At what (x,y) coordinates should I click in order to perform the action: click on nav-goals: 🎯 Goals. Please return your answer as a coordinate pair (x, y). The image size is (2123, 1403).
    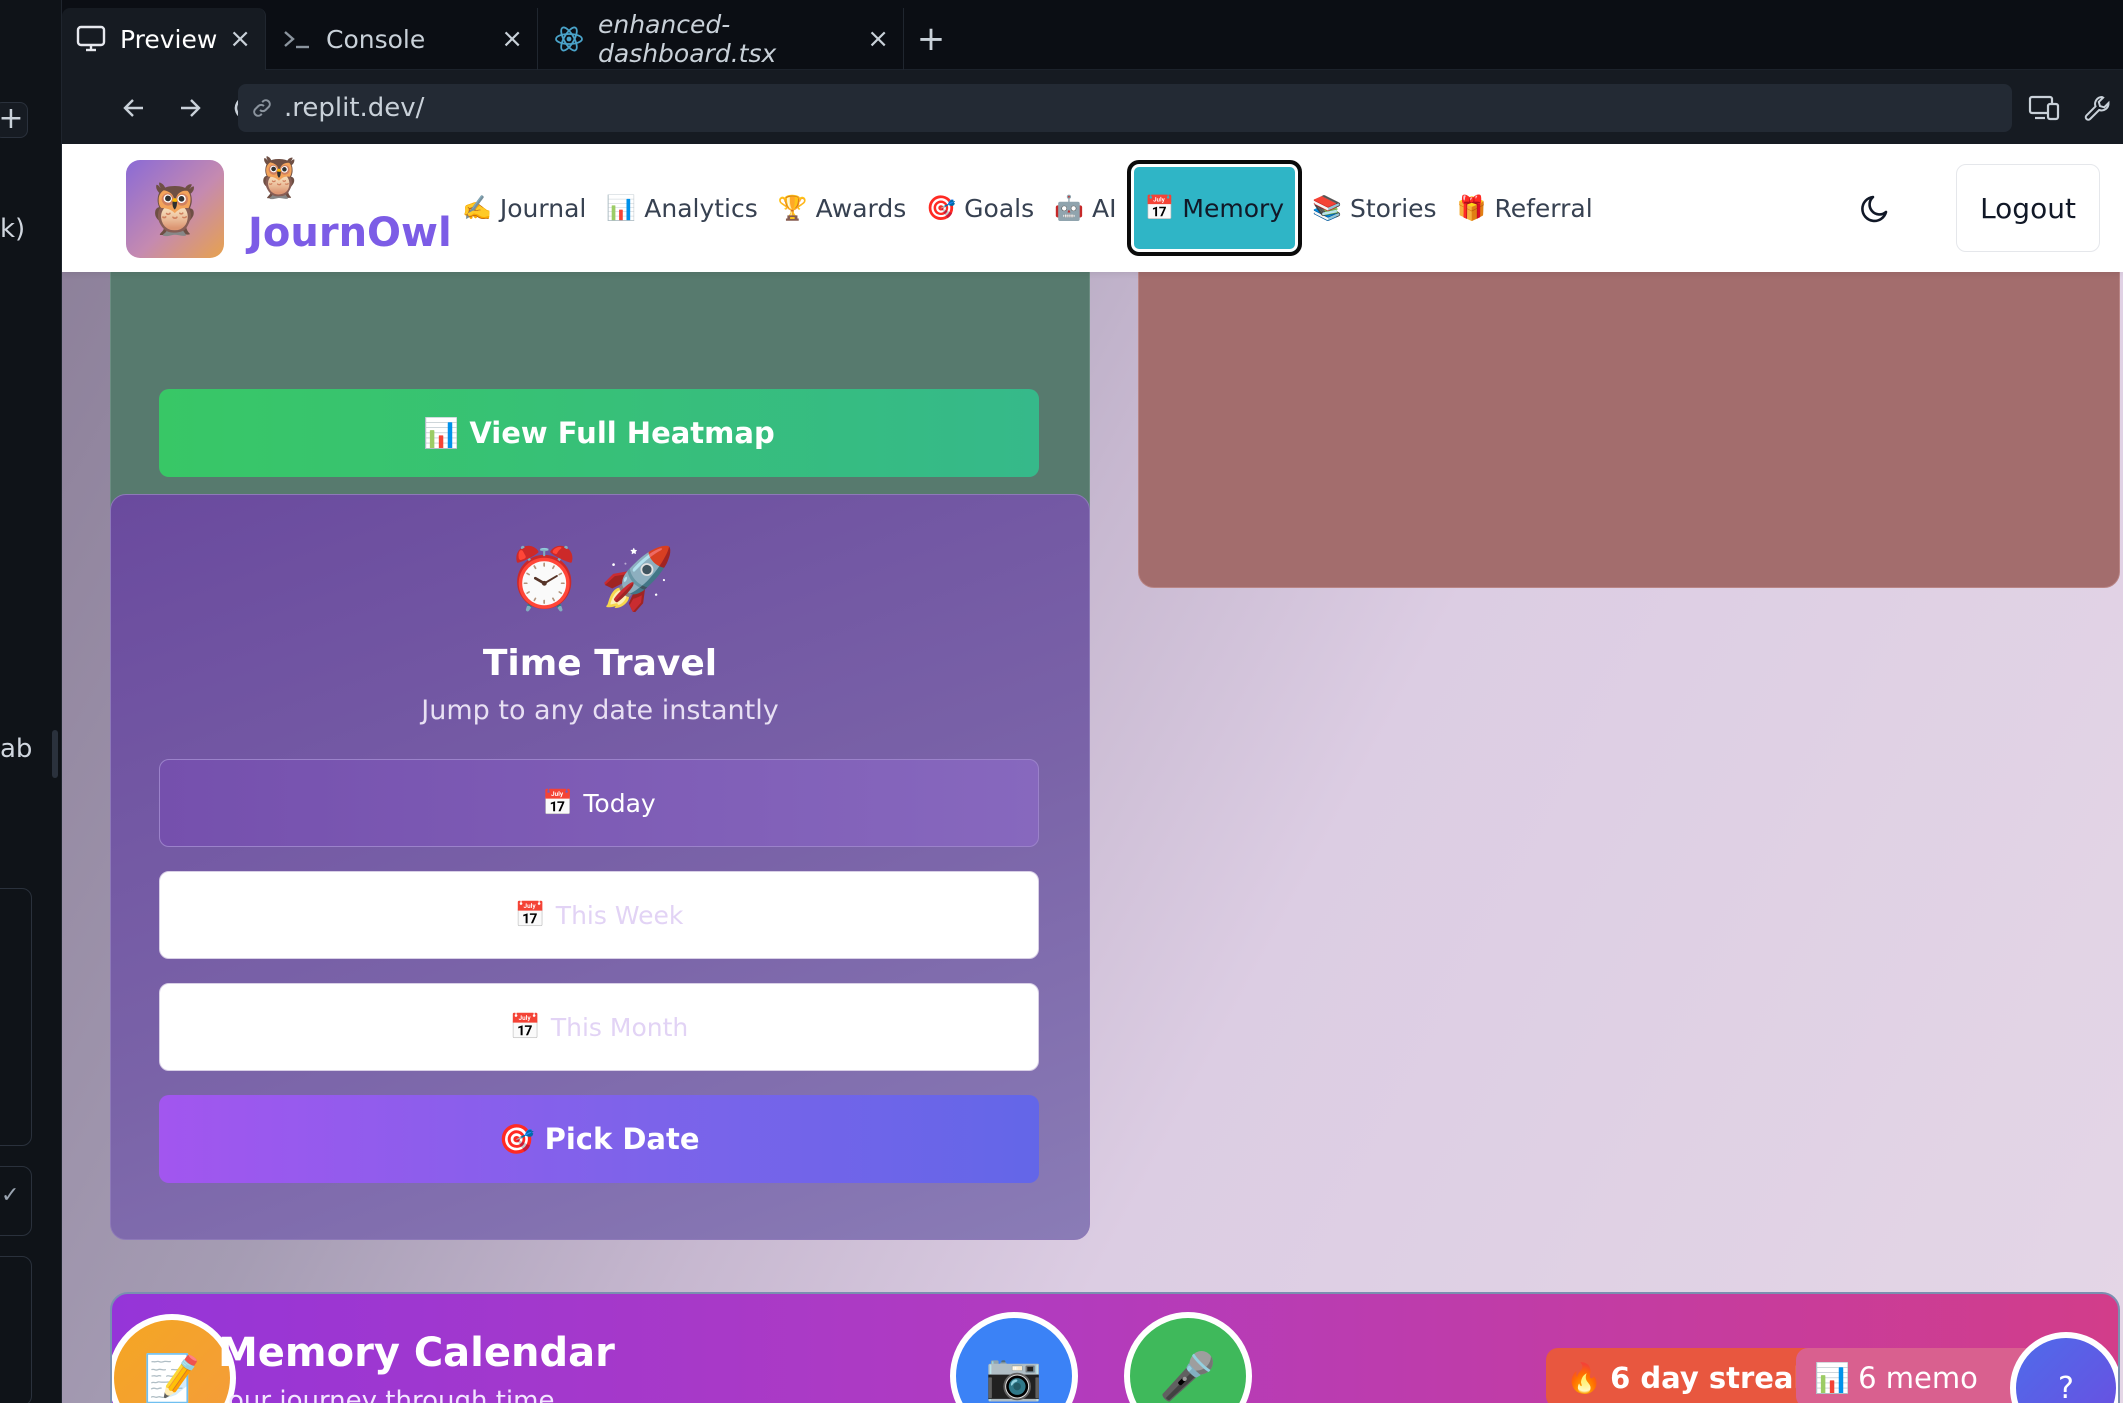
    Looking at the image, I should click on (980, 208).